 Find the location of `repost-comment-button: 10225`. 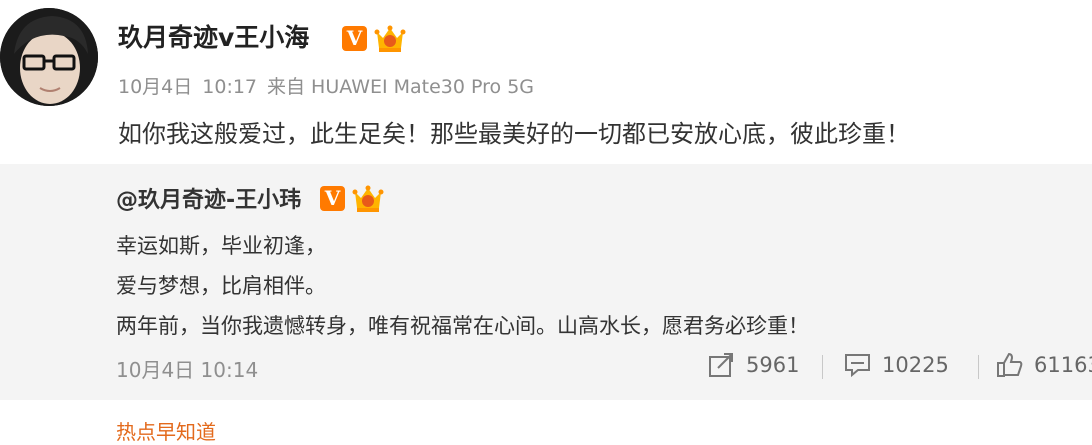

repost-comment-button: 10225 is located at coordinates (896, 365).